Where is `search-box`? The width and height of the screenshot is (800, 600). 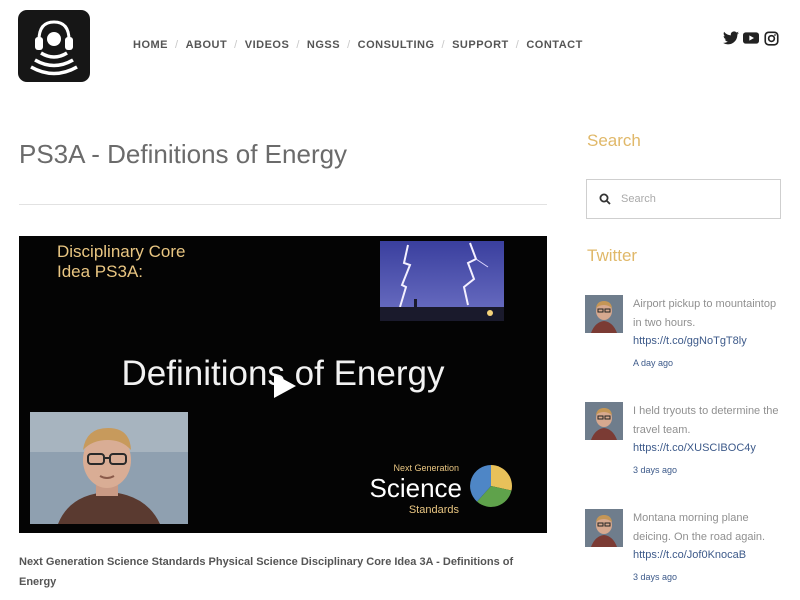 search-box is located at coordinates (683, 199).